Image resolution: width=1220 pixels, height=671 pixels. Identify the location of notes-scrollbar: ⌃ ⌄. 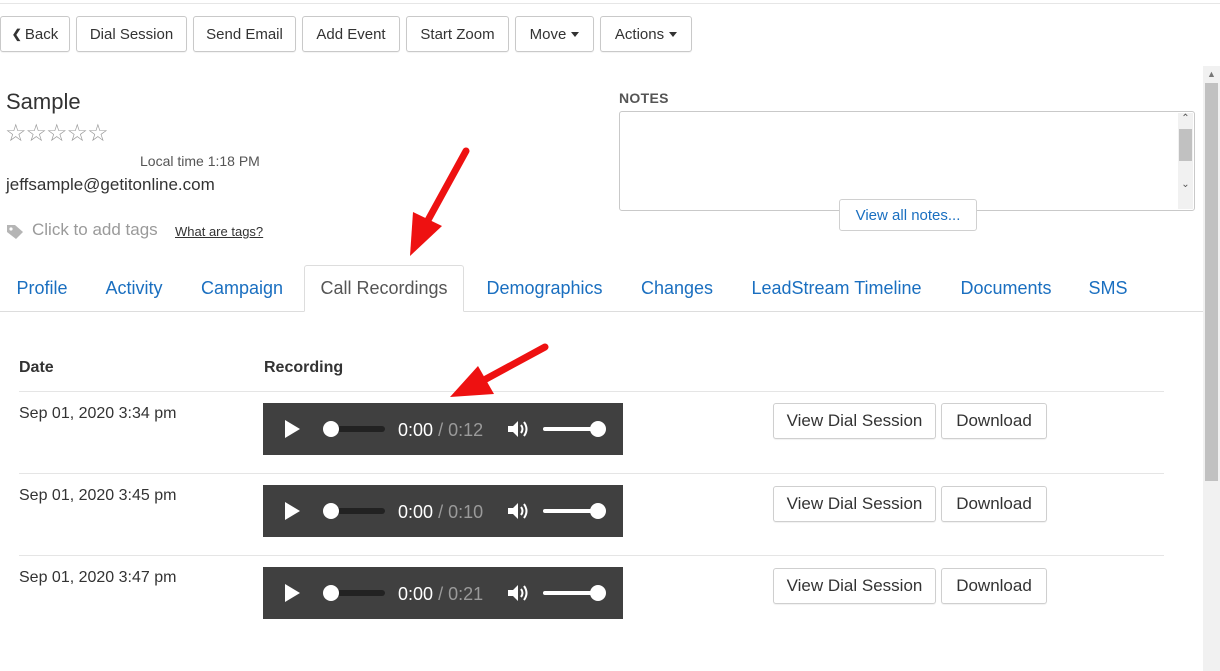
(1185, 161).